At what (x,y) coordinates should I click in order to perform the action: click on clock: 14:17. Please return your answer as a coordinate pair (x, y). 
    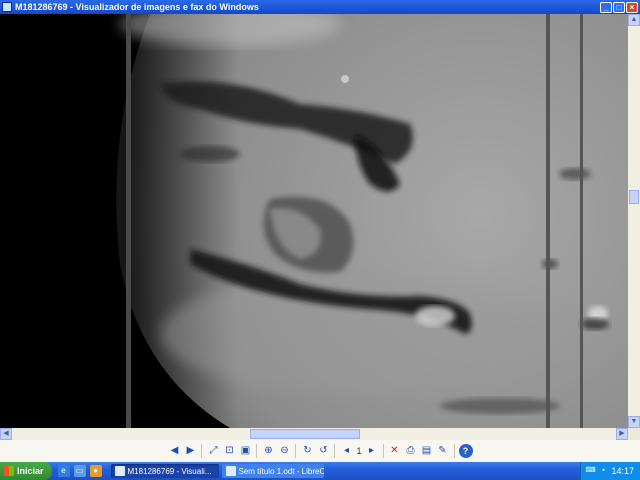
    Looking at the image, I should click on (622, 471).